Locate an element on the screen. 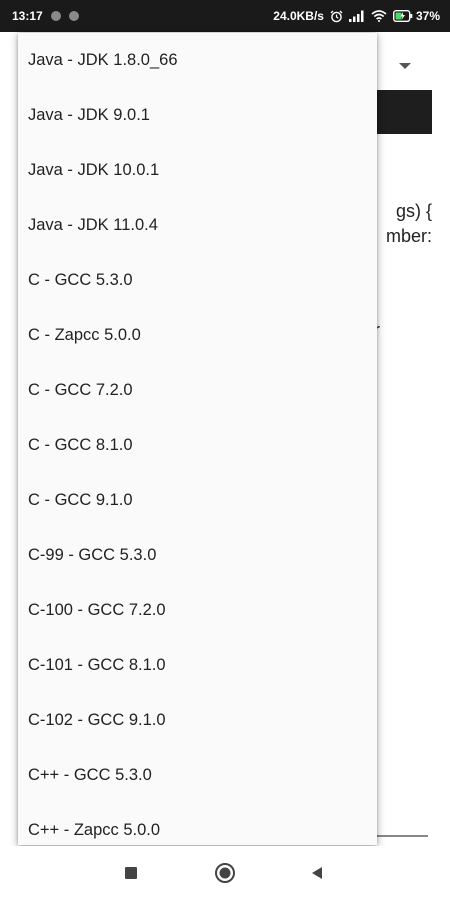 The height and width of the screenshot is (900, 450). wifi-icon is located at coordinates (379, 16).